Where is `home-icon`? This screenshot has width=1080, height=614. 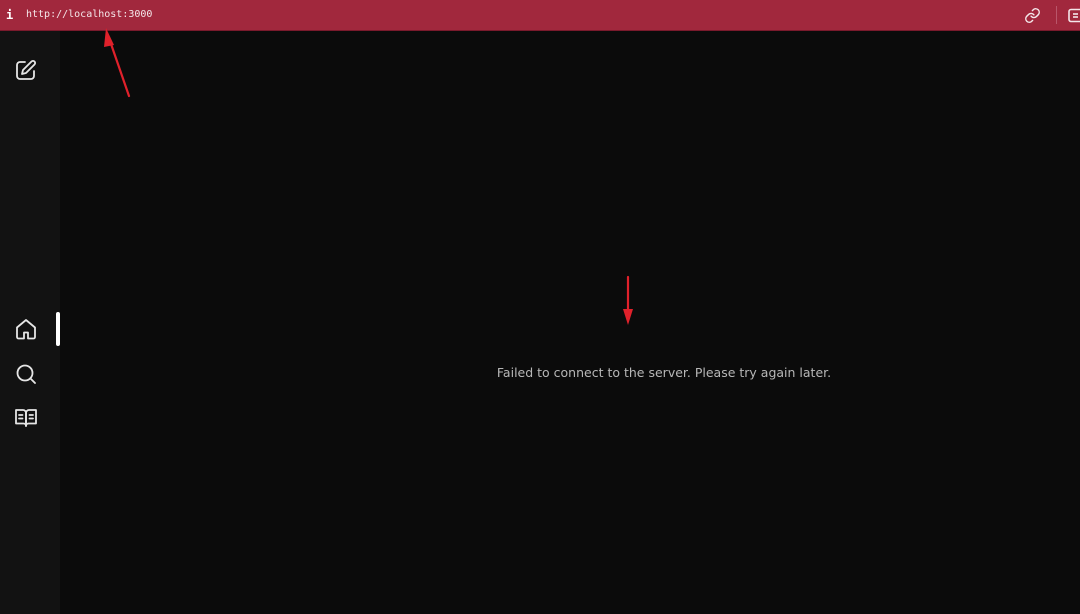 home-icon is located at coordinates (26, 329).